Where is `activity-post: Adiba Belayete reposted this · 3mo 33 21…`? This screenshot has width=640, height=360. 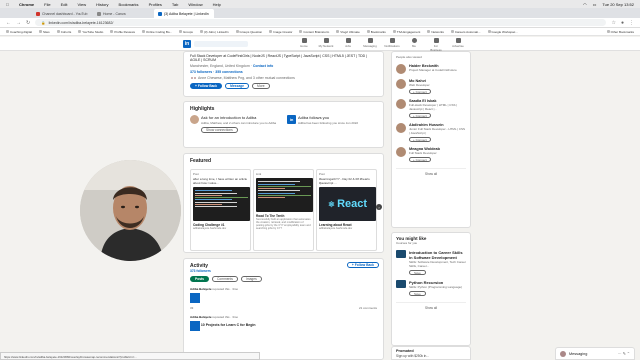 activity-post: Adiba Belayete reposted this · 3mo 33 21… is located at coordinates (283, 298).